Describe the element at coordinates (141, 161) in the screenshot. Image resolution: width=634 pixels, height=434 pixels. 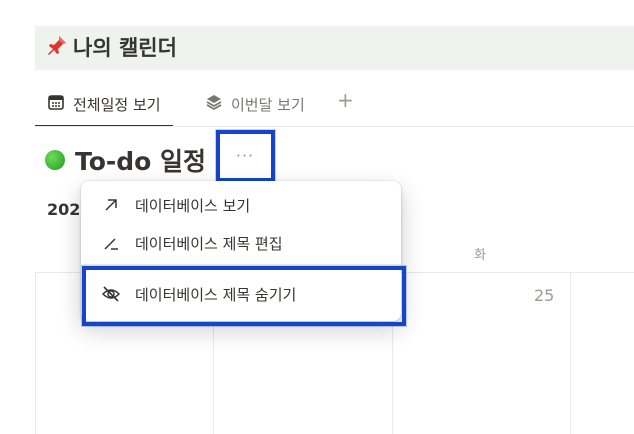
I see `database-title-text: To-do 일정` at that location.